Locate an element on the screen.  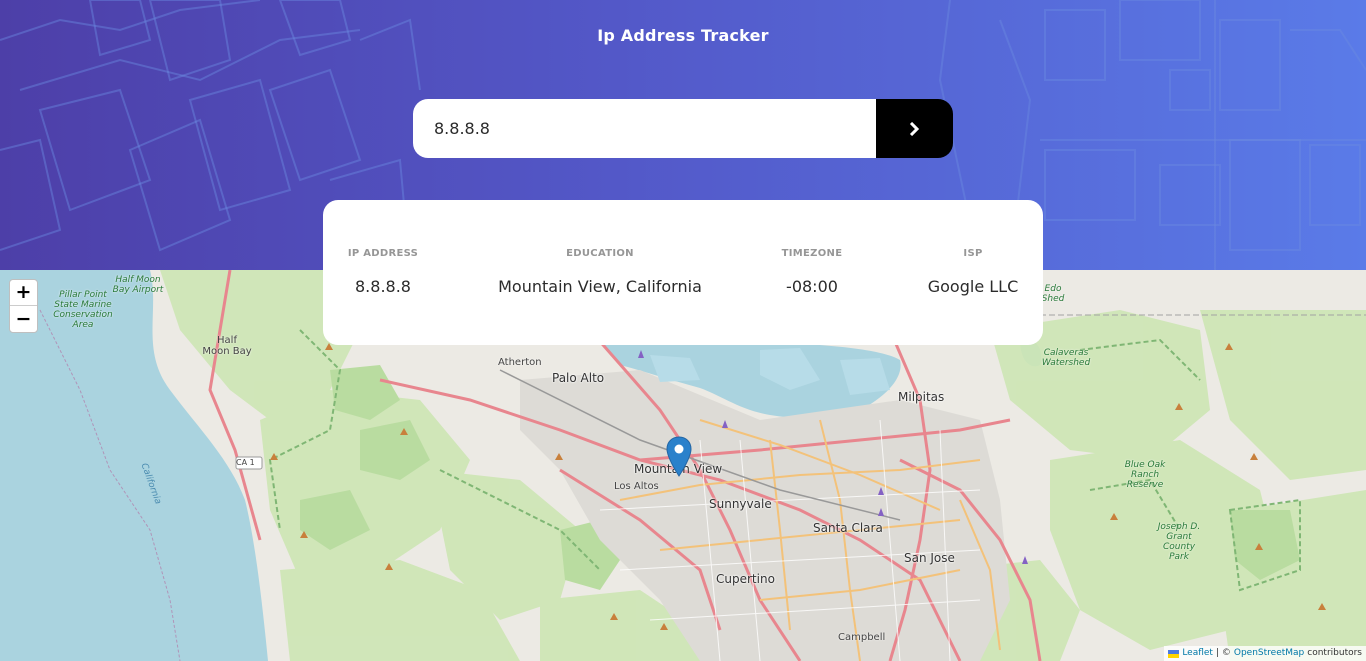
isp-block: ISP Google LLC is located at coordinates (973, 272).